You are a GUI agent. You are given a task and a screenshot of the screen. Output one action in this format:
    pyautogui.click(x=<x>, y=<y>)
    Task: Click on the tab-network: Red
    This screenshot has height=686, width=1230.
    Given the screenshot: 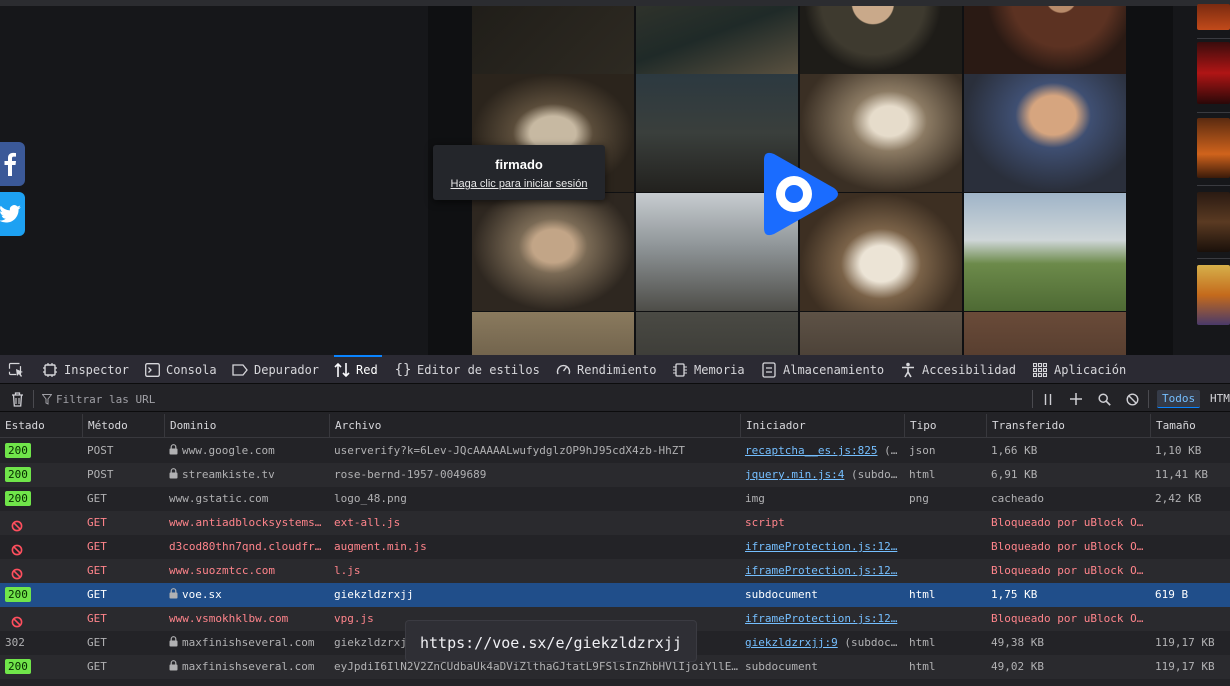 What is the action you would take?
    pyautogui.click(x=358, y=369)
    